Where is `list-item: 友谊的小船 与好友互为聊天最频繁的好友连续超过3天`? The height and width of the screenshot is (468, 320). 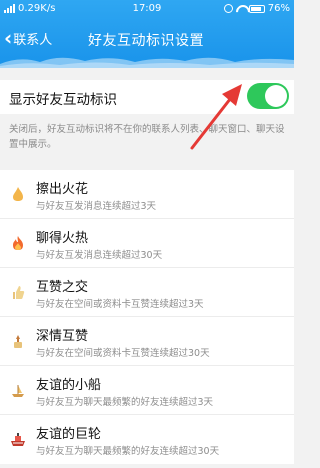 list-item: 友谊的小船 与好友互为聊天最频繁的好友连续超过3天 is located at coordinates (147, 390).